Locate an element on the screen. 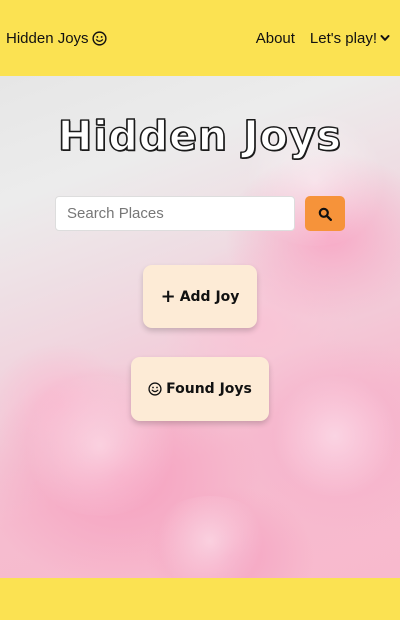 Image resolution: width=400 pixels, height=620 pixels. search-input is located at coordinates (175, 213).